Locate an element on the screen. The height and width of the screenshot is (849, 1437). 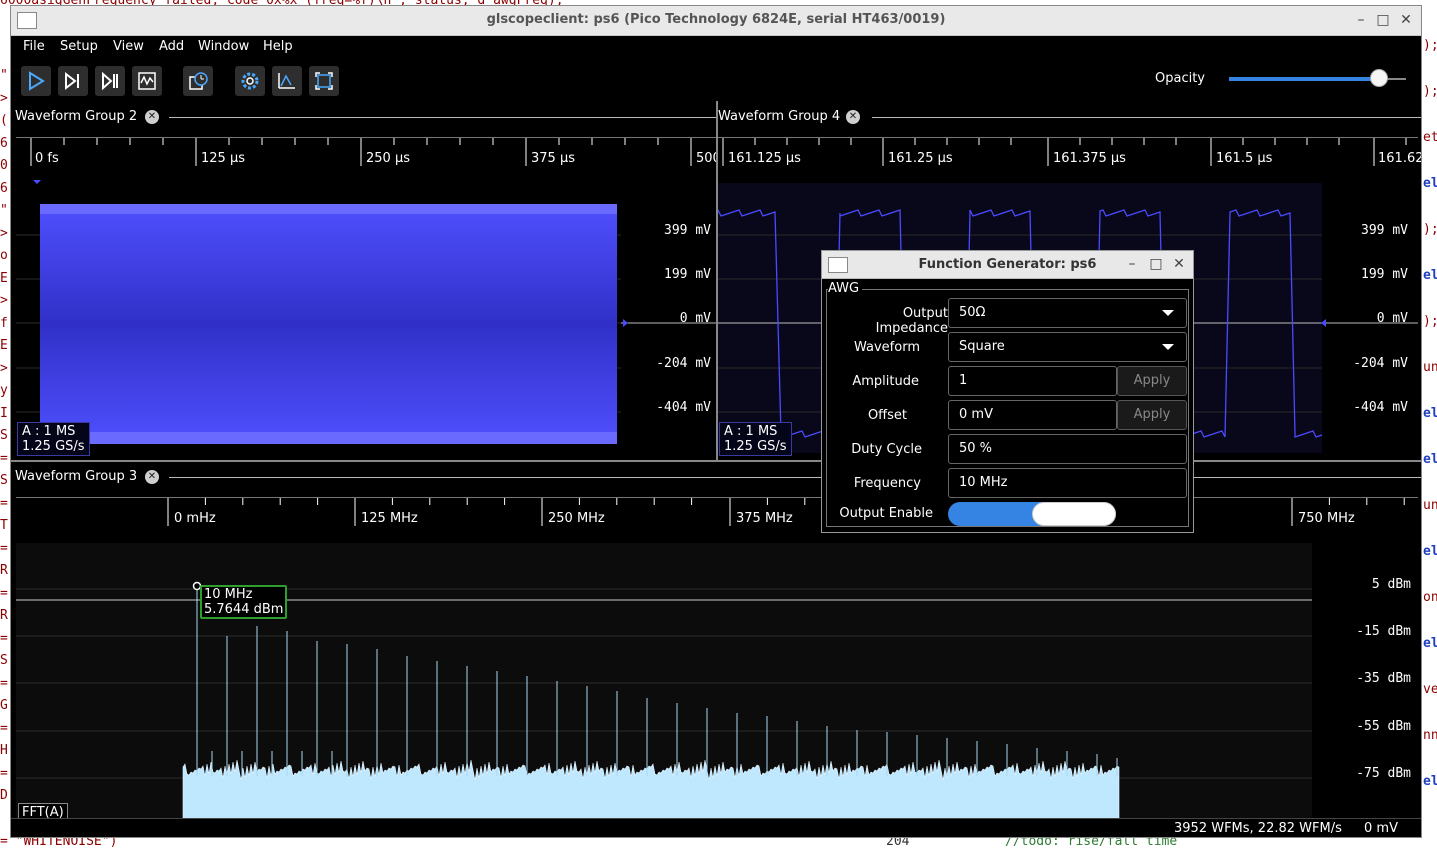
group-2-volt-label: -404 mV is located at coordinates (683, 407).